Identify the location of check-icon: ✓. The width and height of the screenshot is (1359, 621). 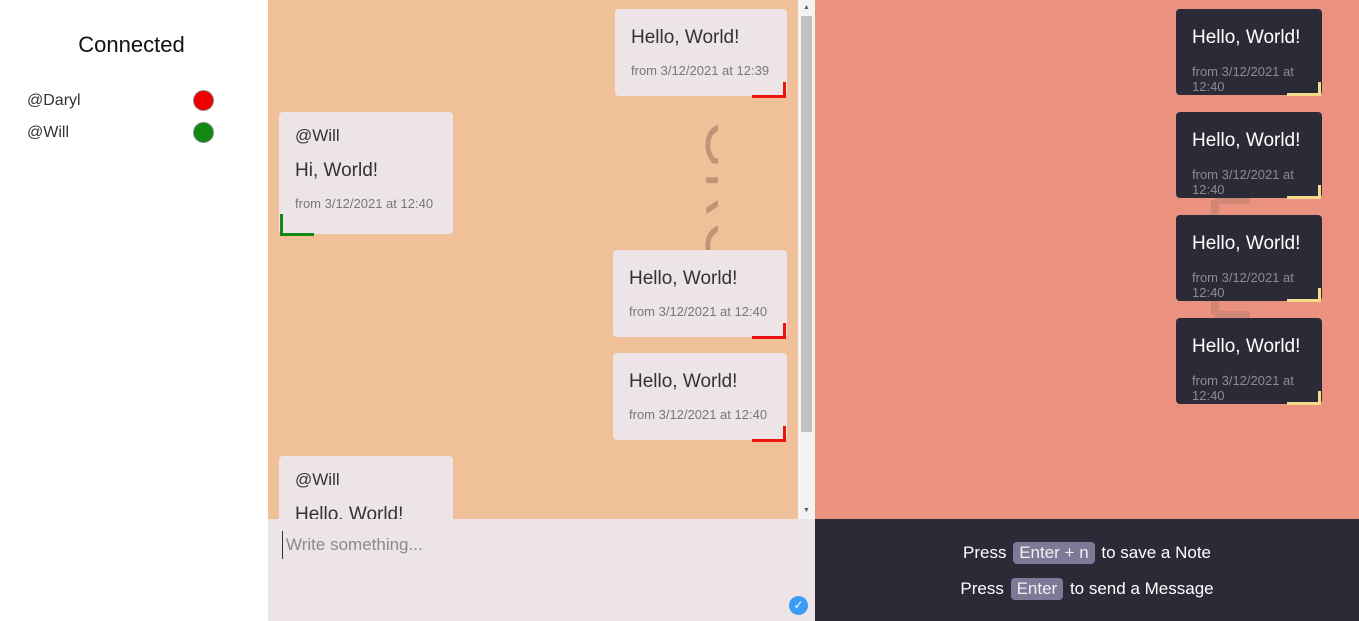
(798, 605).